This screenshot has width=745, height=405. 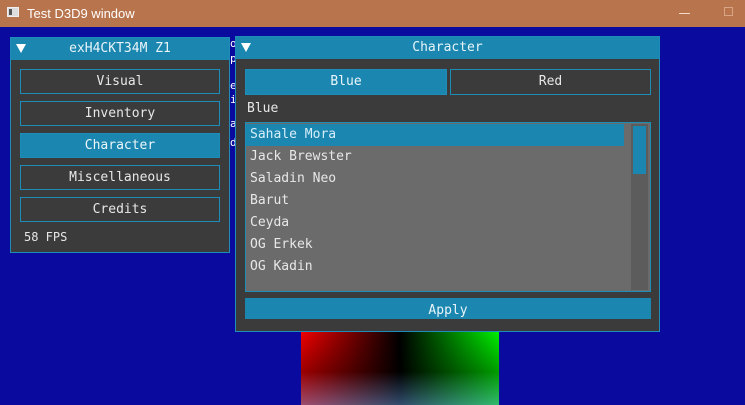 I want to click on listbox-scrollbar, so click(x=639, y=207).